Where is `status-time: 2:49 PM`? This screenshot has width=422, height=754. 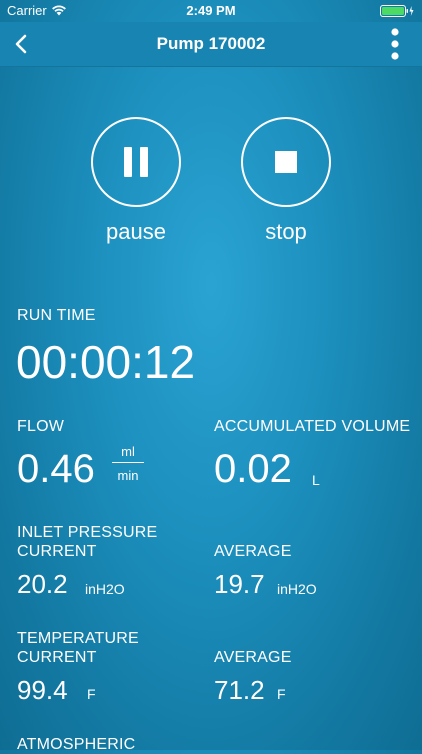
status-time: 2:49 PM is located at coordinates (211, 10).